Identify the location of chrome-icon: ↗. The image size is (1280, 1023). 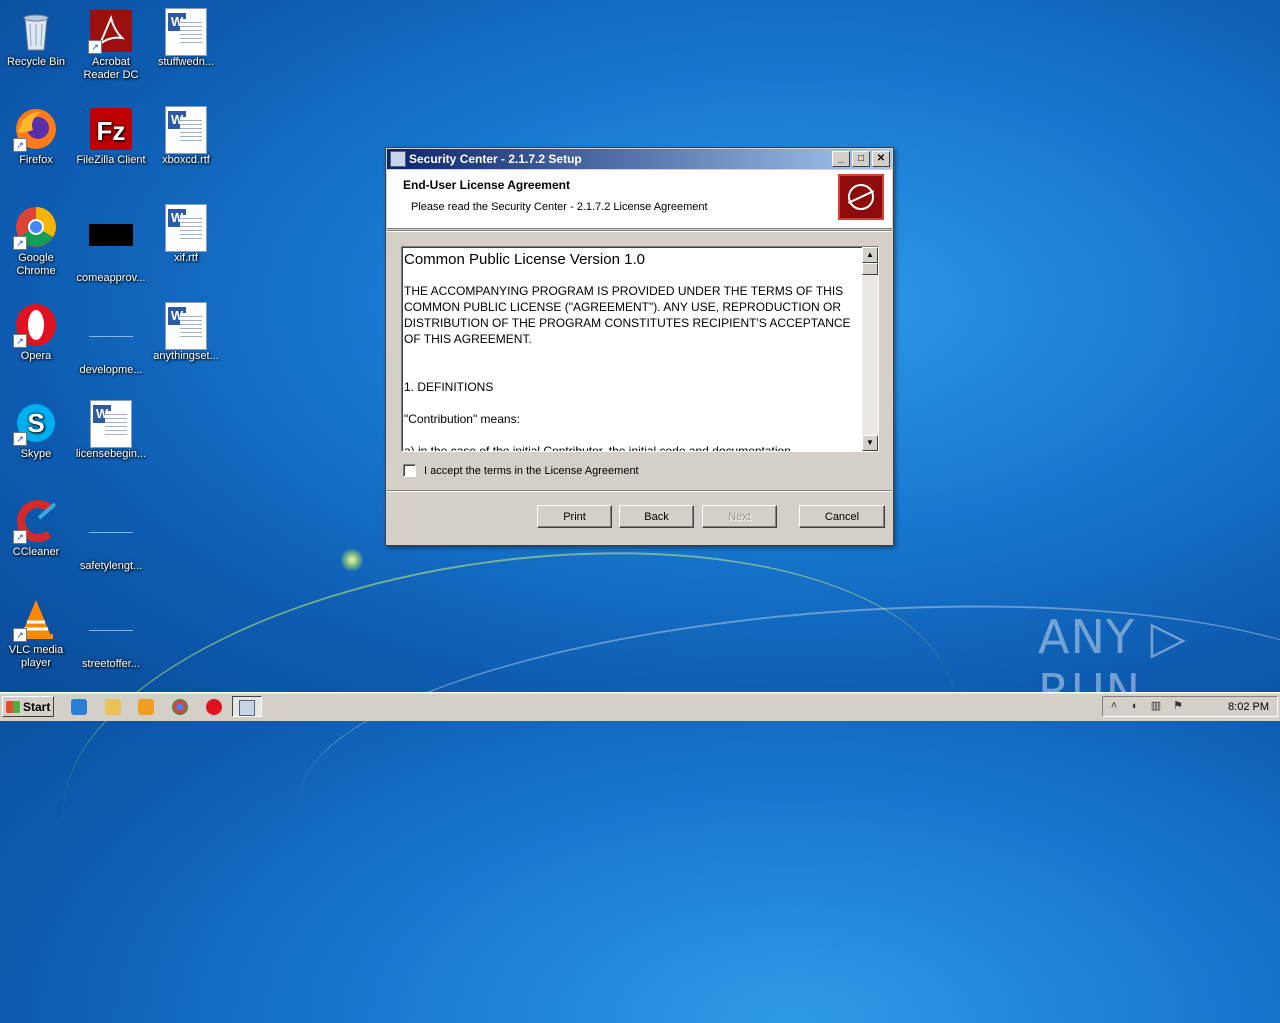
(36, 227).